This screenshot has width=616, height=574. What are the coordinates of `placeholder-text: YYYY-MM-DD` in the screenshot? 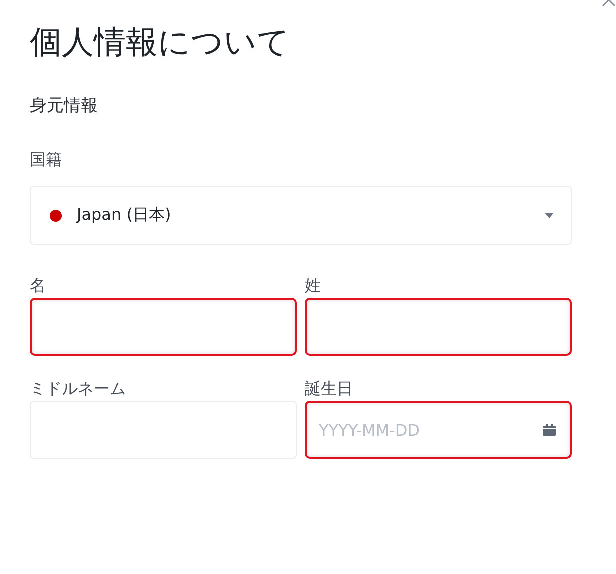 It's located at (370, 430).